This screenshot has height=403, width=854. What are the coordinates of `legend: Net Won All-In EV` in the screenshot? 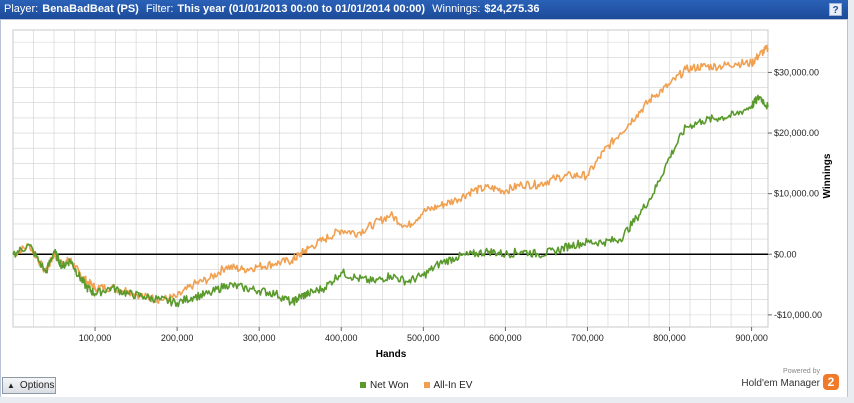 It's located at (422, 385).